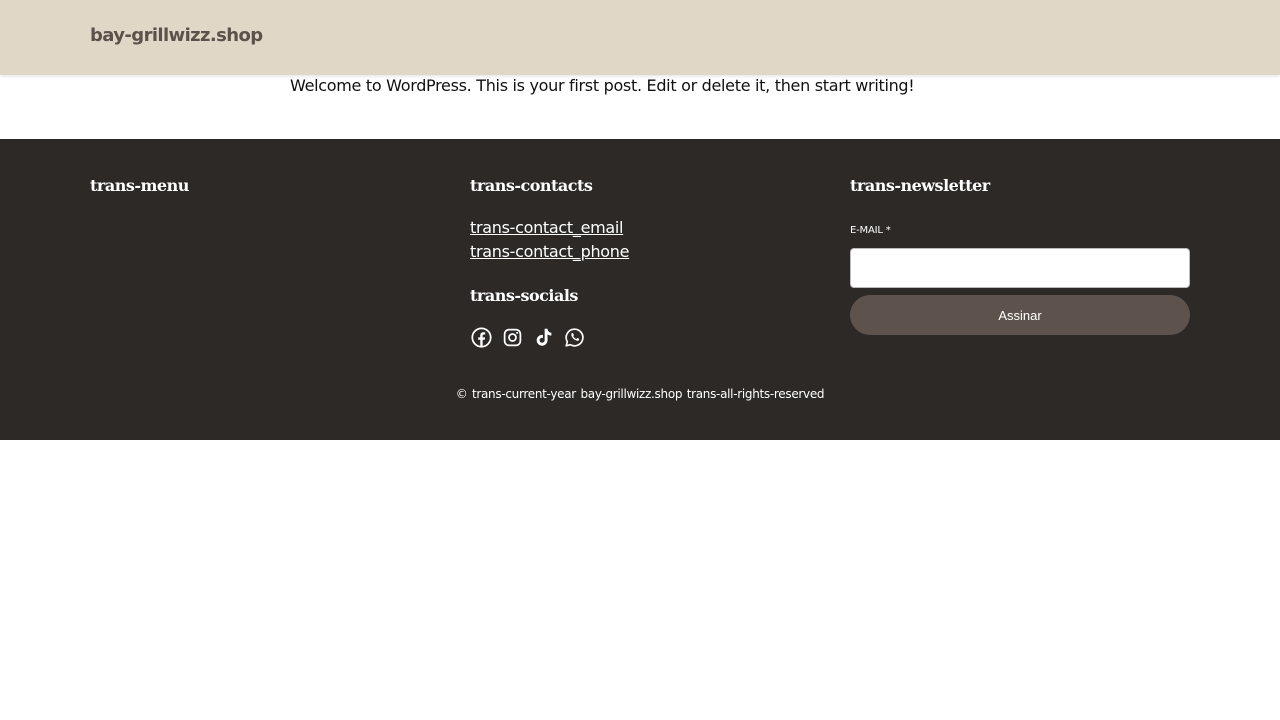 The width and height of the screenshot is (1280, 720). I want to click on contact-email-link: trans-contact_email, so click(547, 227).